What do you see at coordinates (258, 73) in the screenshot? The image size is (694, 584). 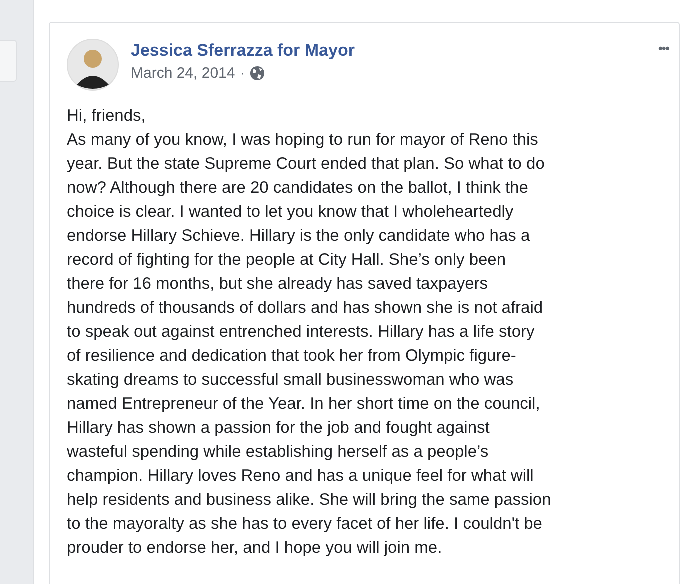 I see `globe-icon` at bounding box center [258, 73].